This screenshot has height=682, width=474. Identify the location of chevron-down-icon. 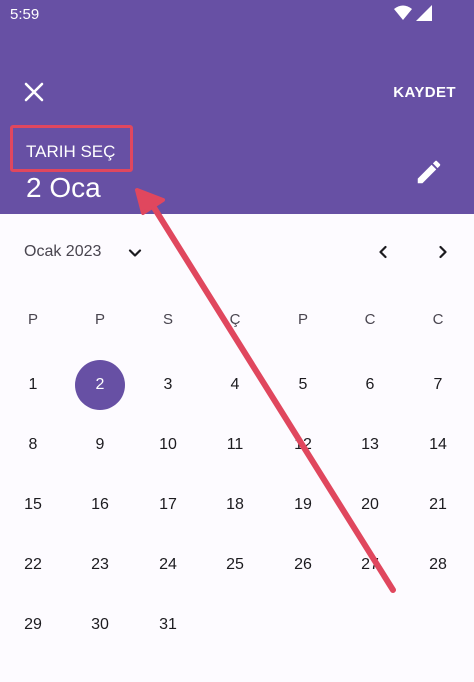
(135, 253).